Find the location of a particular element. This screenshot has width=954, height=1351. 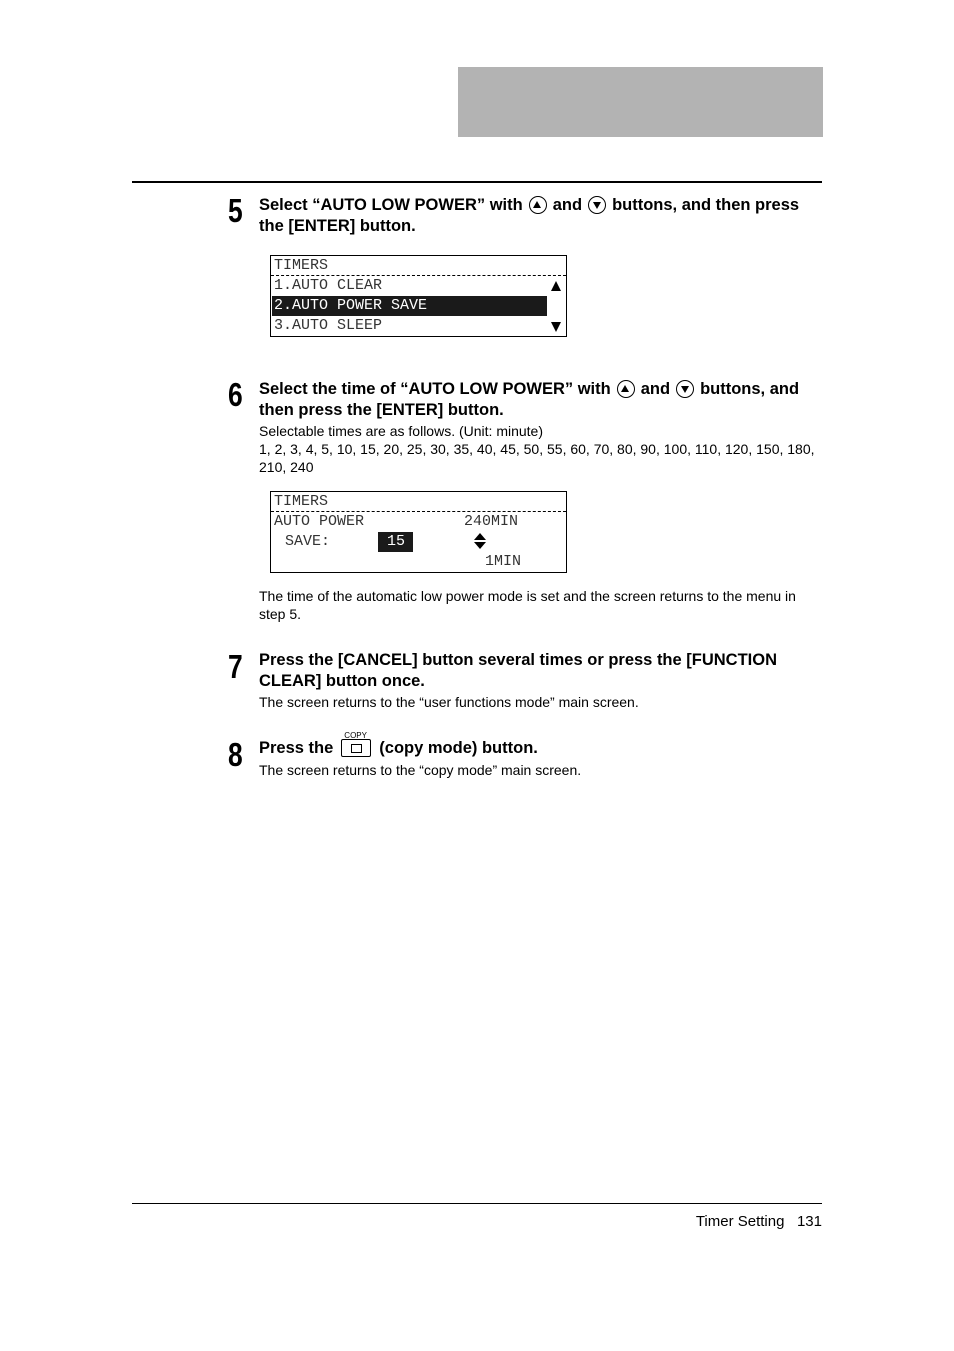

up-indicator-icon is located at coordinates (480, 536).